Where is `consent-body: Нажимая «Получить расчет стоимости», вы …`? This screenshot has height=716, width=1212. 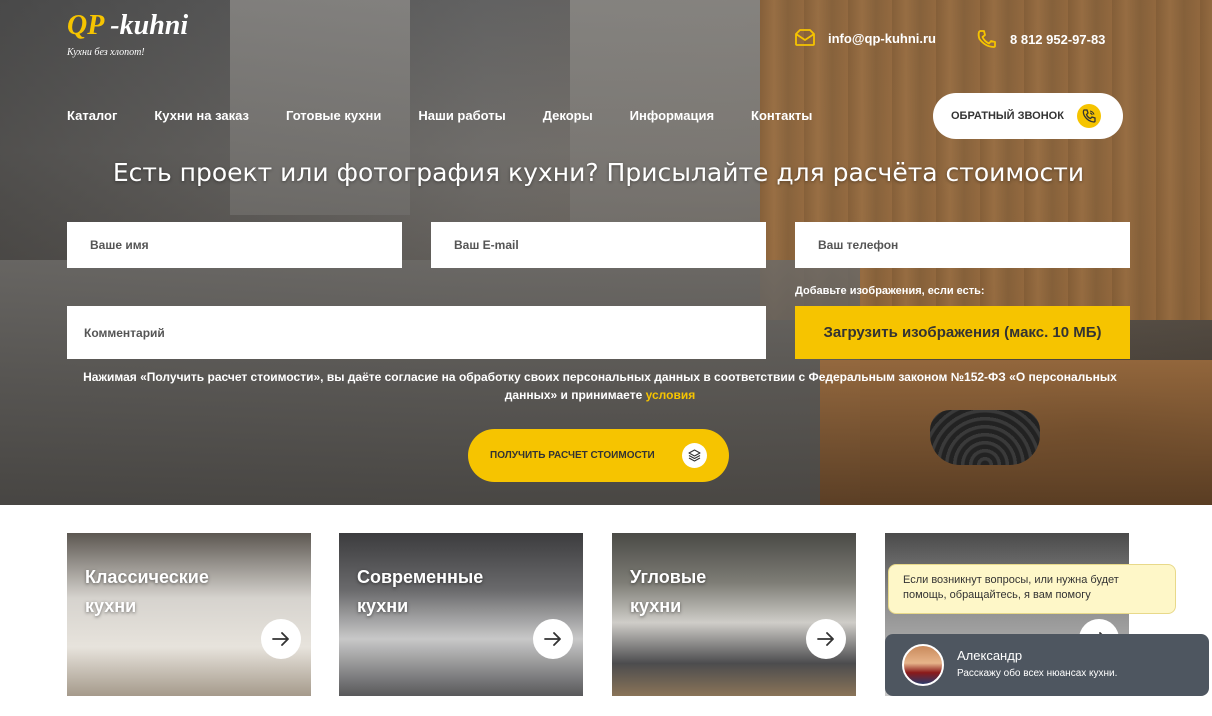
consent-body: Нажимая «Получить расчет стоимости», вы … is located at coordinates (600, 386).